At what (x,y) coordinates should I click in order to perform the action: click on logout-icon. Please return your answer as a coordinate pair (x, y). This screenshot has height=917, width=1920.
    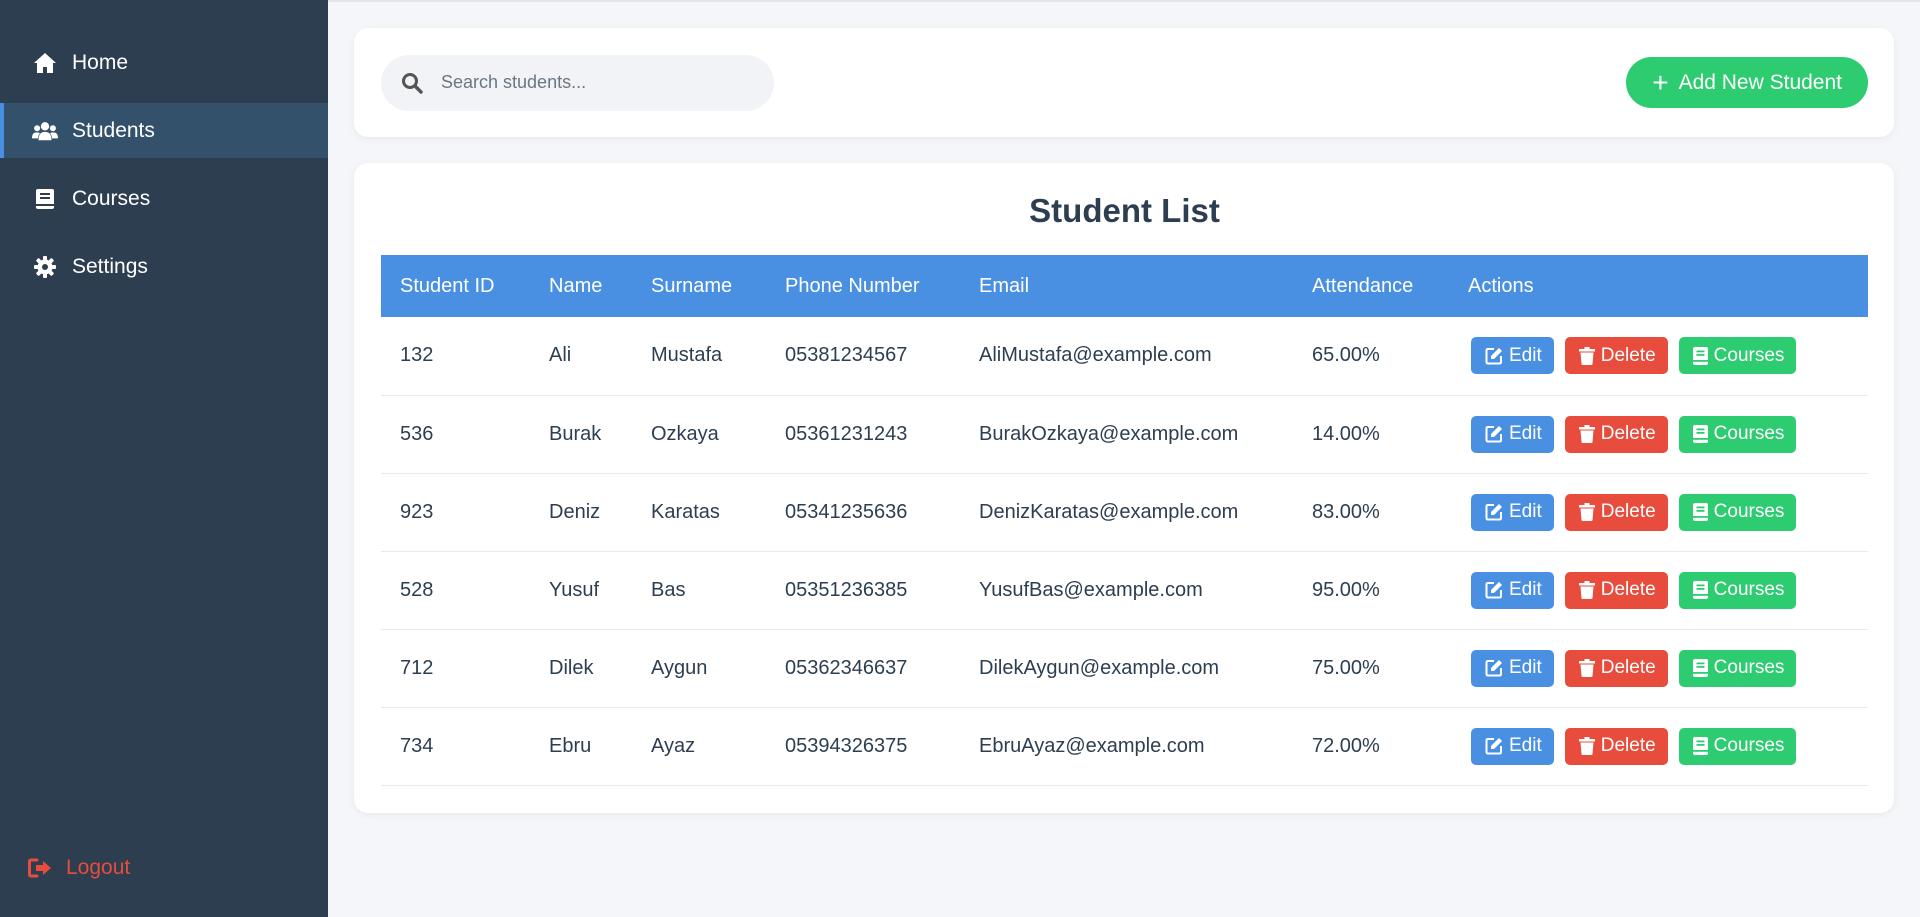
    Looking at the image, I should click on (41, 868).